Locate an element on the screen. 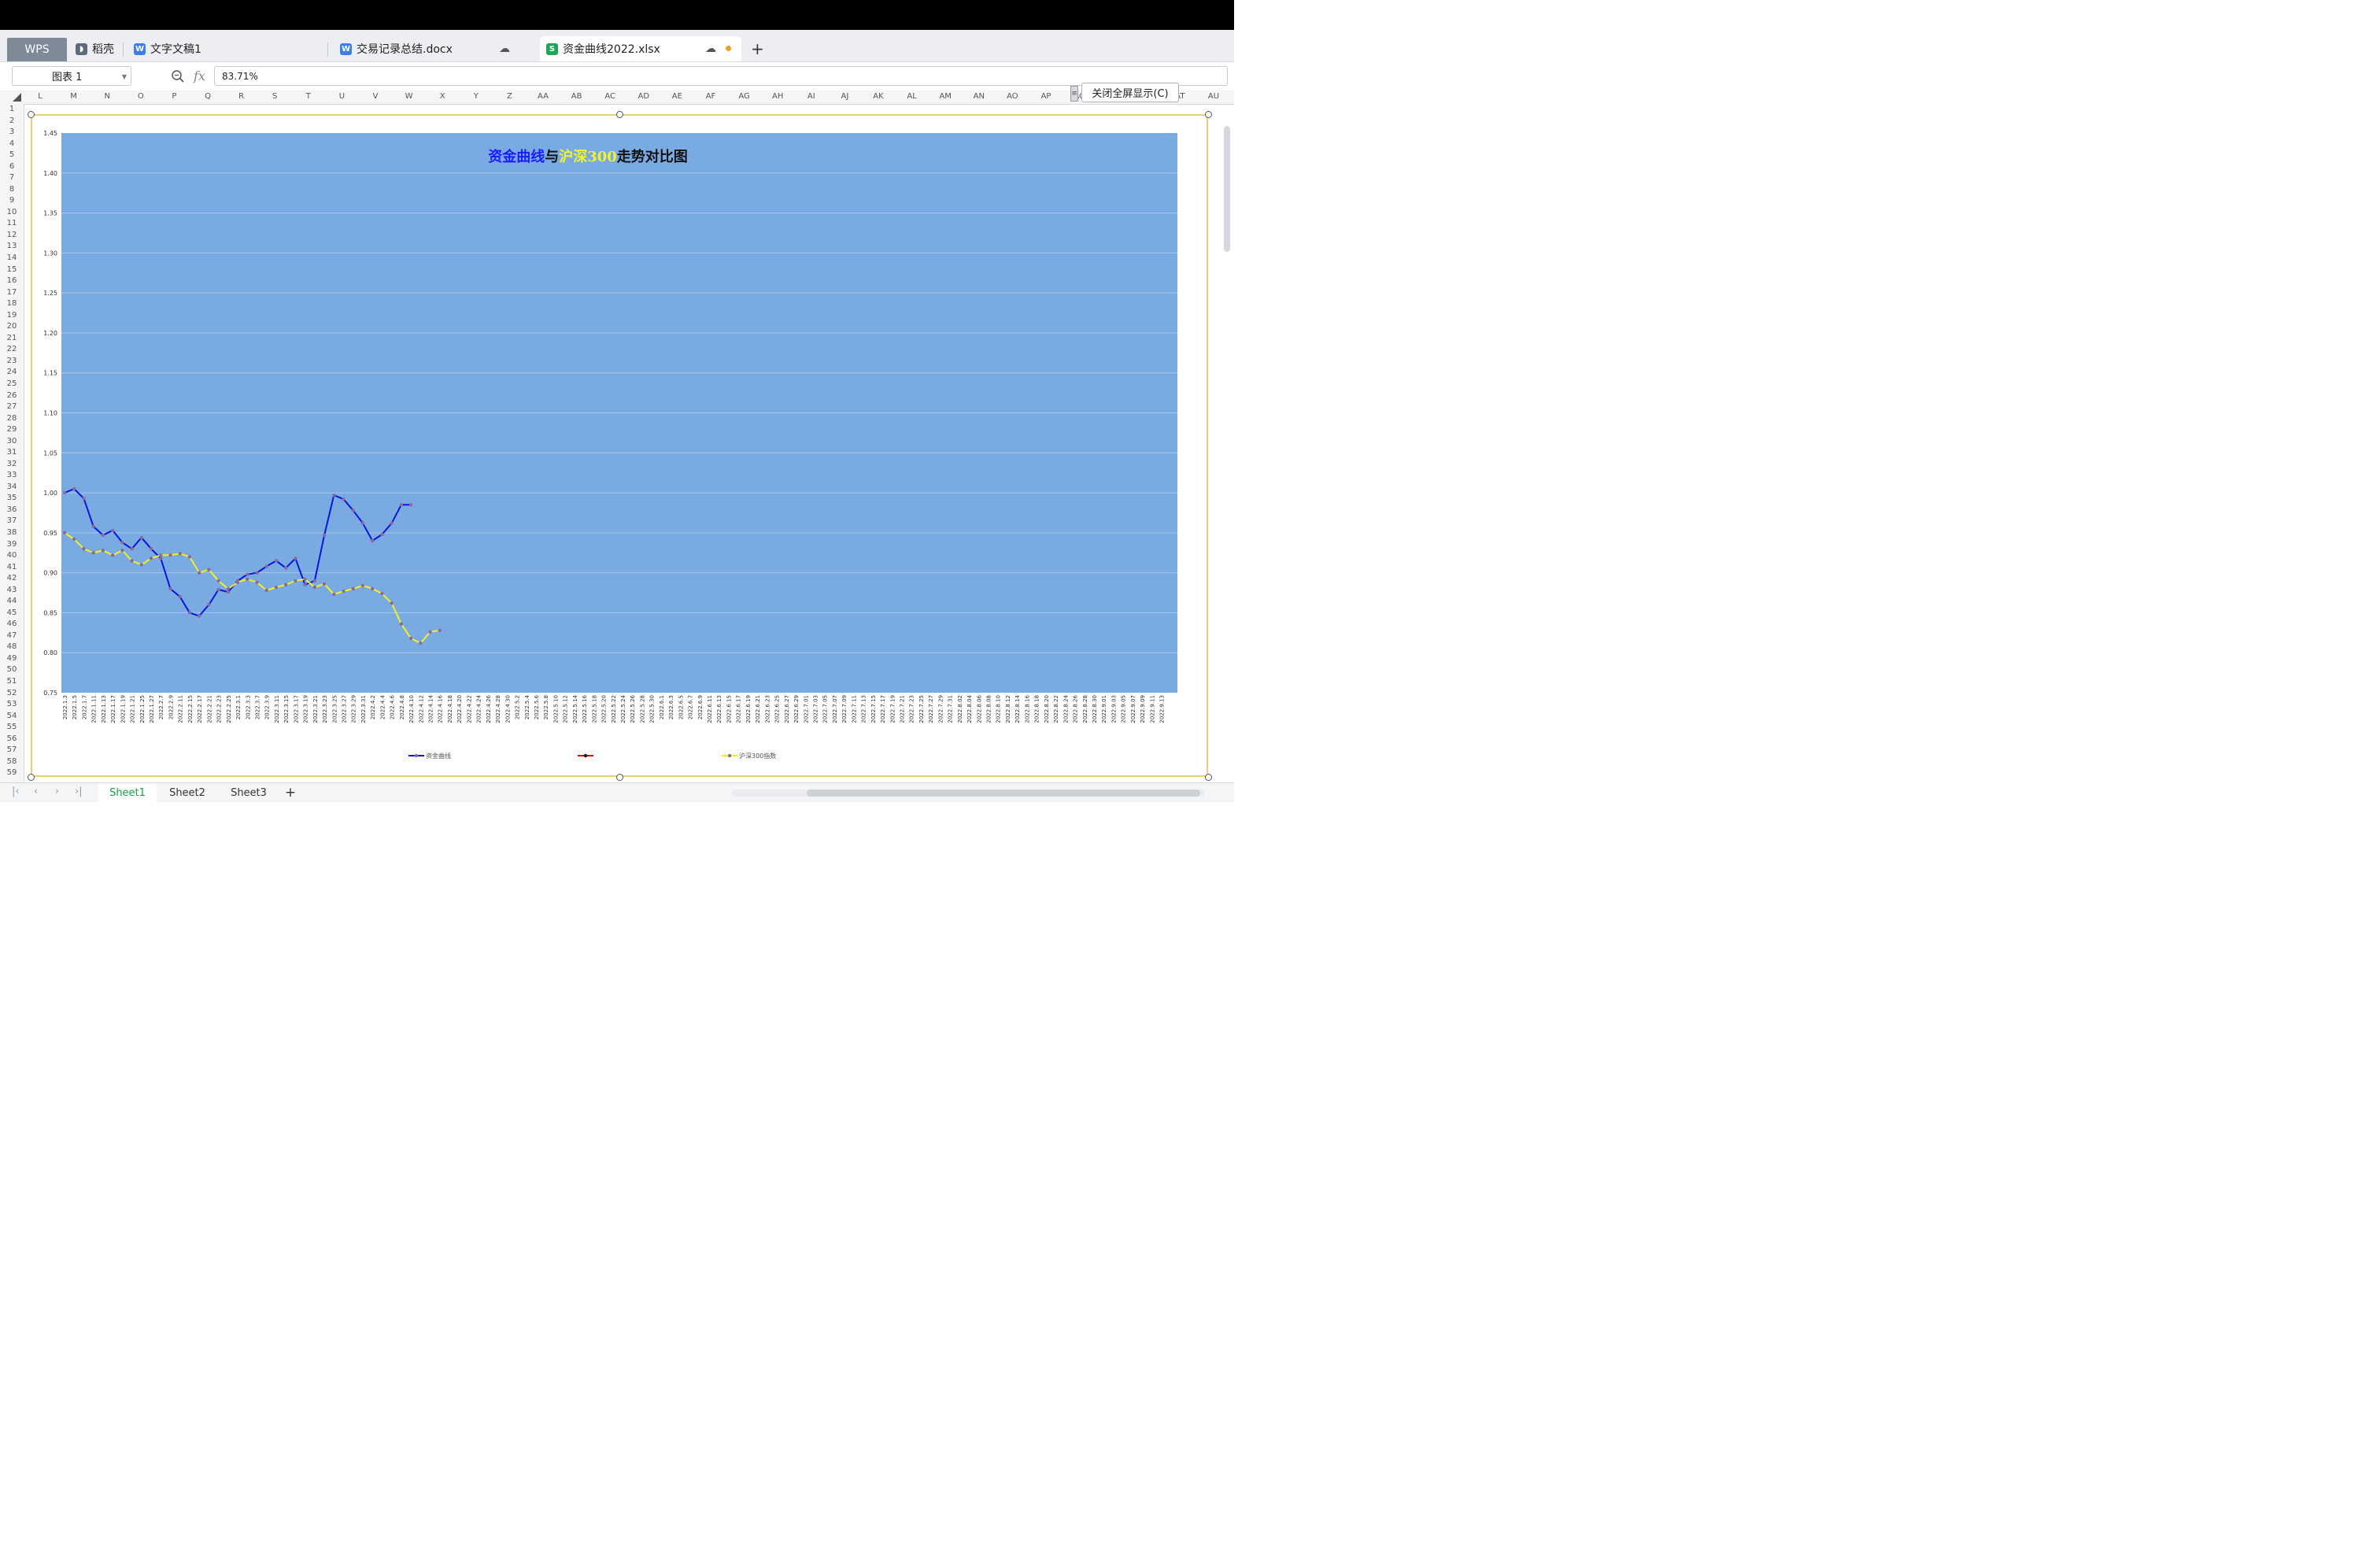 This screenshot has height=1546, width=2380. row-header-cell: 37 is located at coordinates (12, 520).